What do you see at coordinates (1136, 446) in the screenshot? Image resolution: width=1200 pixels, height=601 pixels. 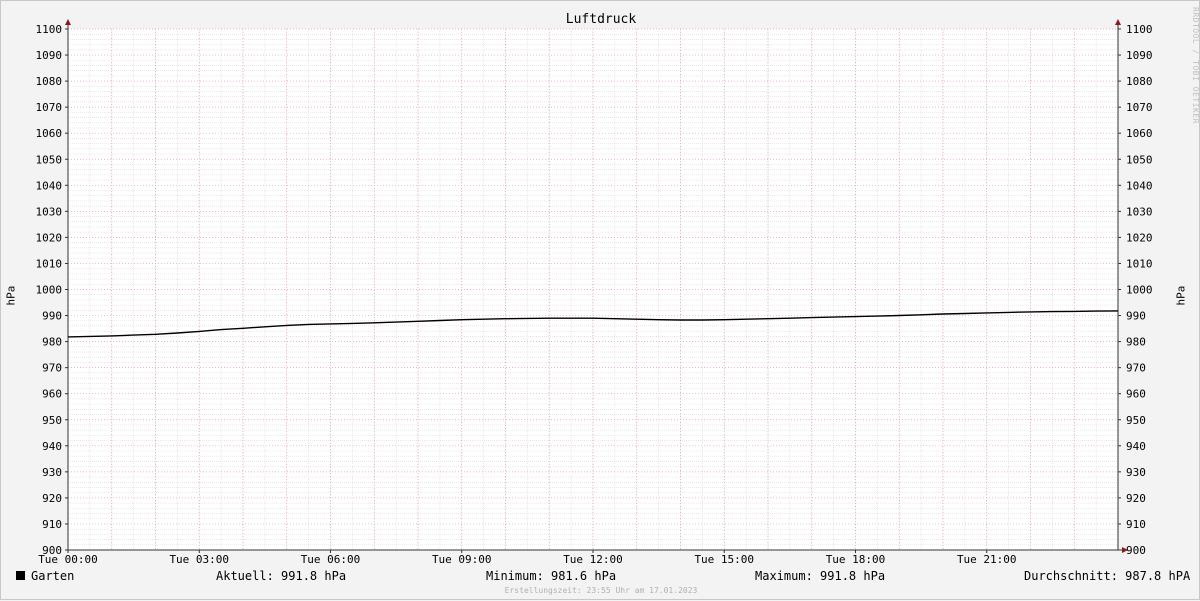 I see `y-tick-label-right: 940` at bounding box center [1136, 446].